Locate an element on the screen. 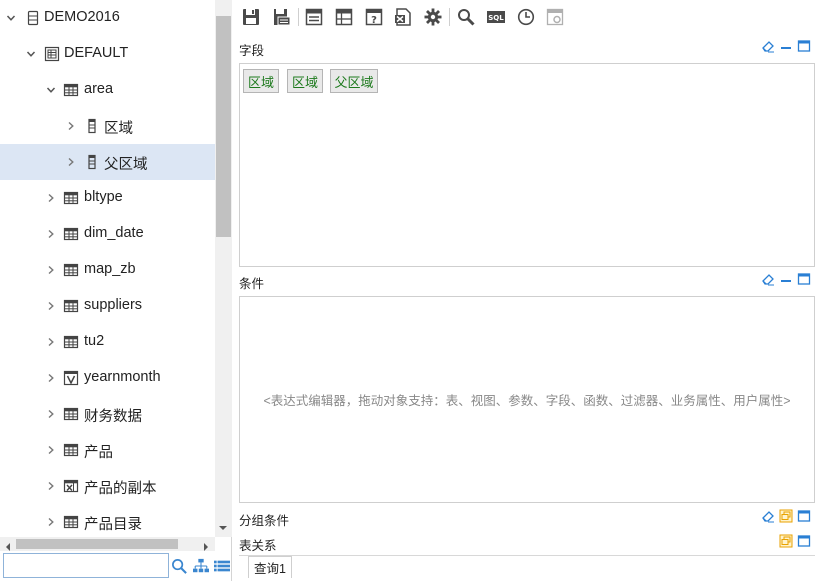 Image resolution: width=821 pixels, height=581 pixels. properties-icon is located at coordinates (555, 17).